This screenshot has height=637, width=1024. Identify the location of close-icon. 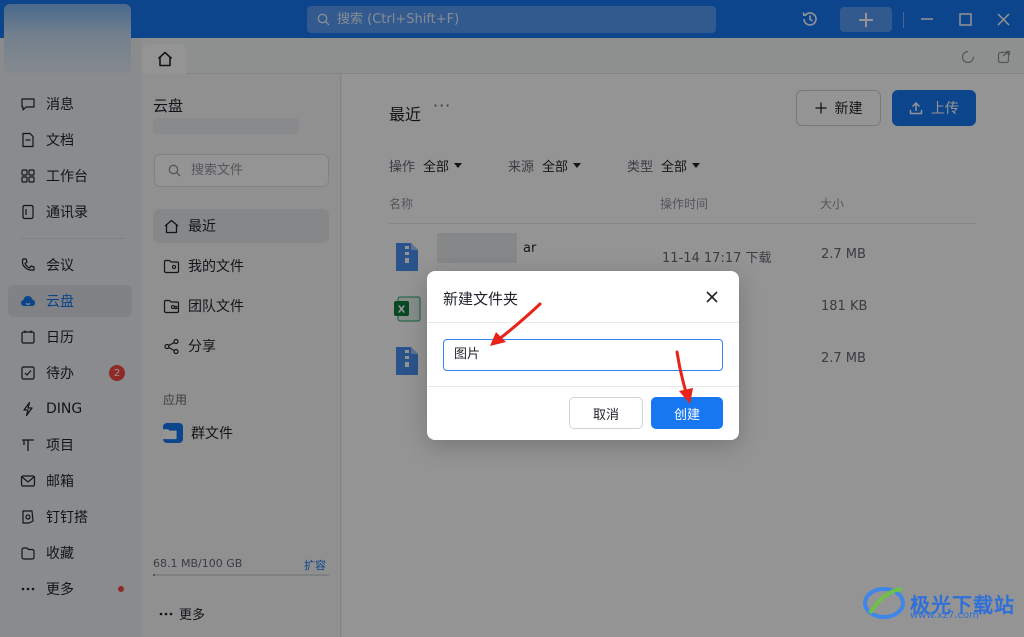
(712, 297).